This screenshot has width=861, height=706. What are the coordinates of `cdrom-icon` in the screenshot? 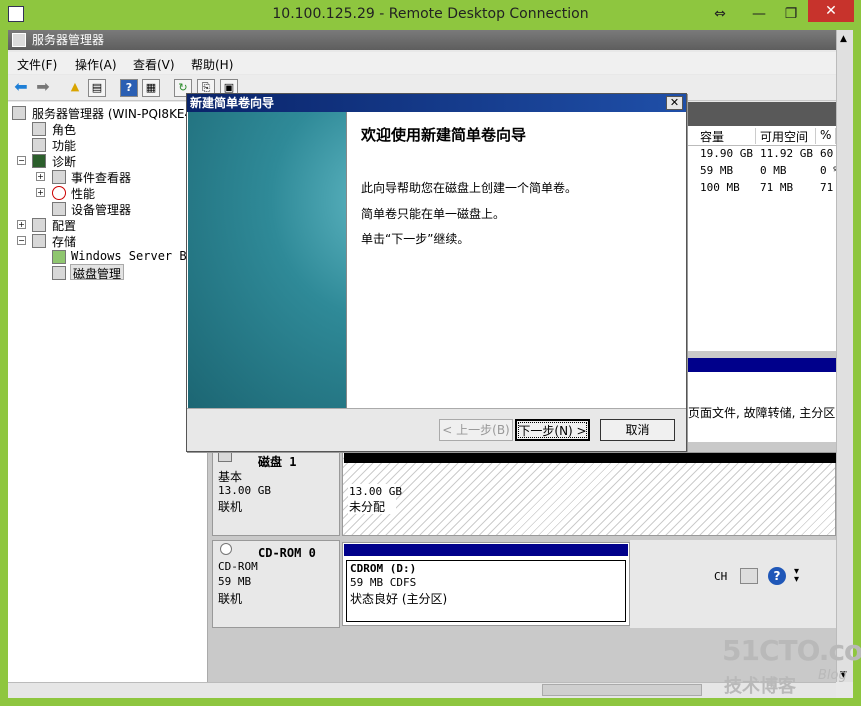 It's located at (226, 549).